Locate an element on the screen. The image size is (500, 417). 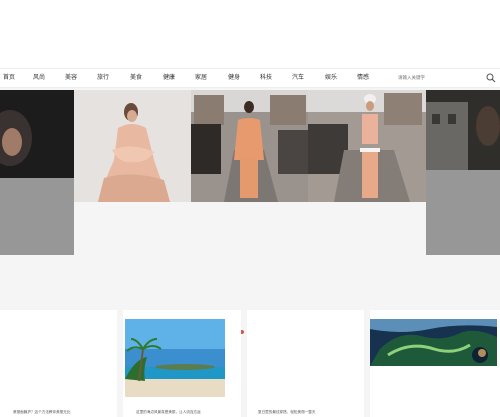
article-card: 美丽面膜护？这个方法教你美丽无比 is located at coordinates (58, 363).